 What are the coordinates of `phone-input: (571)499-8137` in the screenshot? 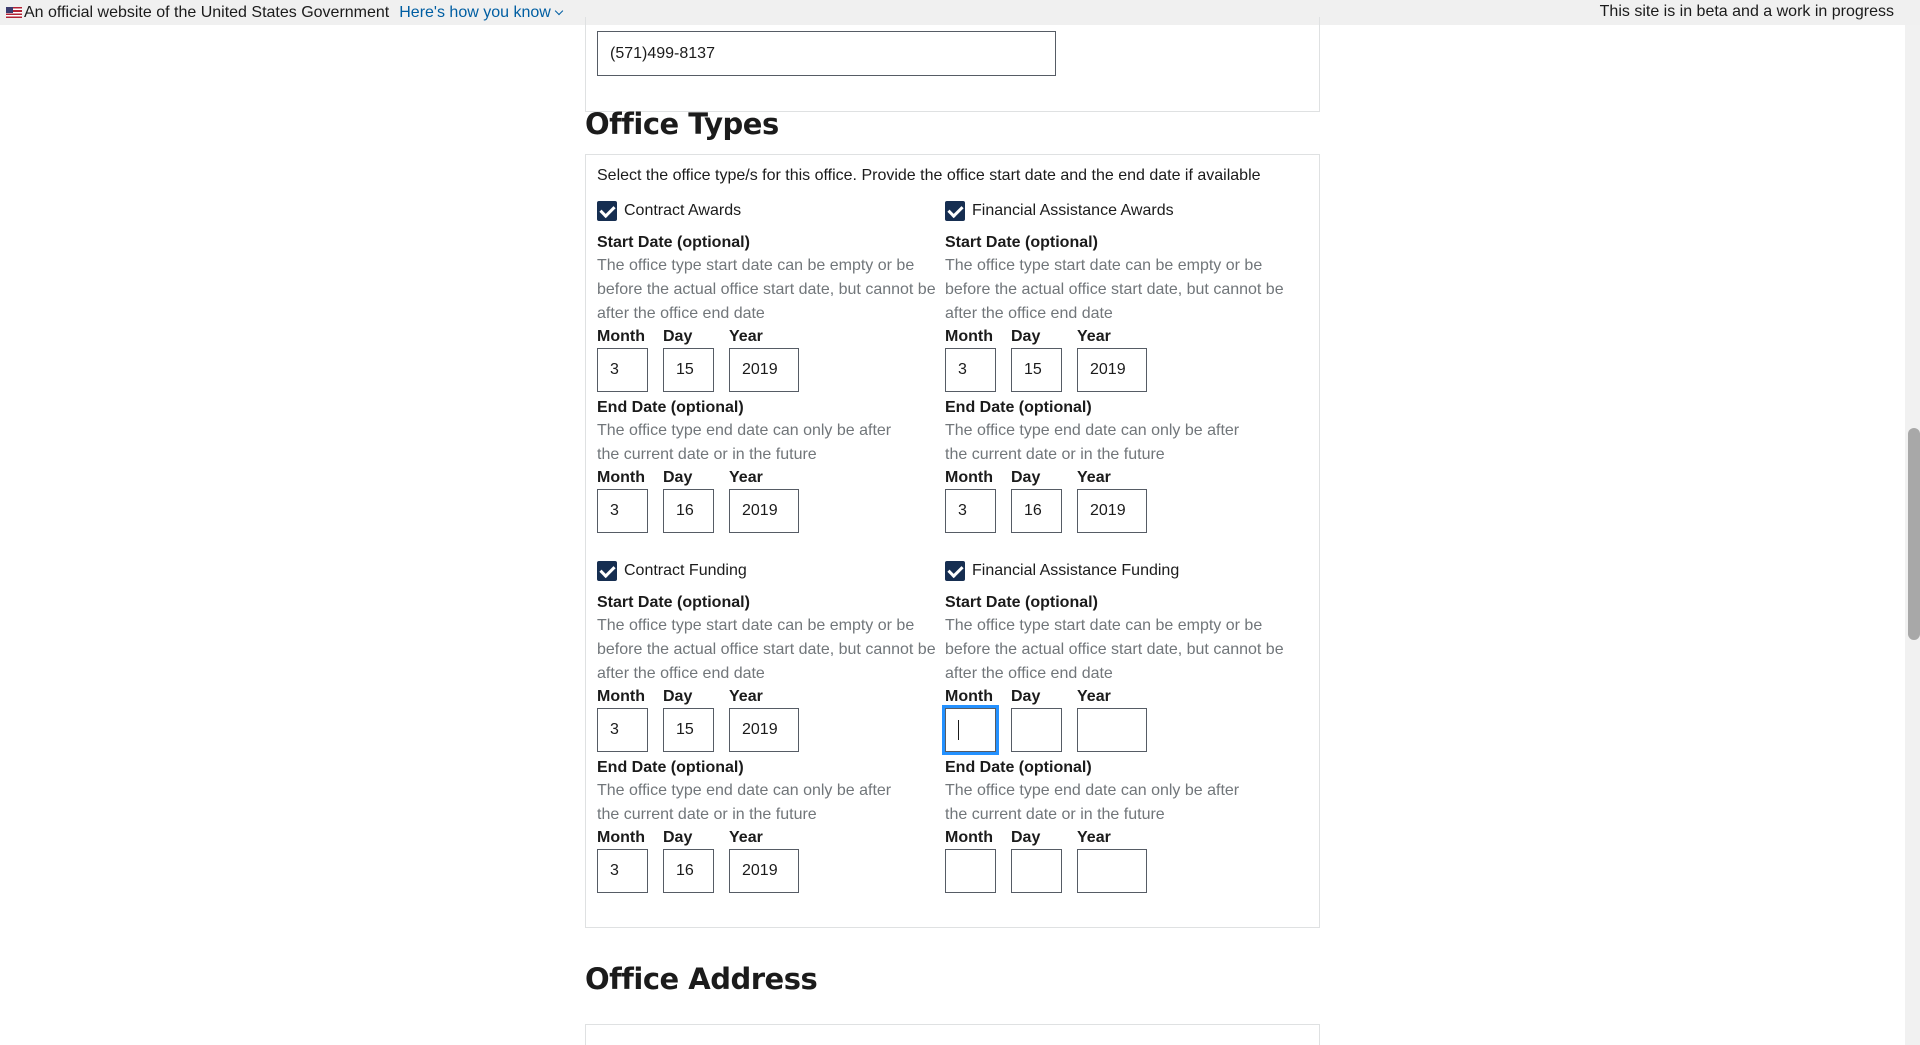 It's located at (826, 53).